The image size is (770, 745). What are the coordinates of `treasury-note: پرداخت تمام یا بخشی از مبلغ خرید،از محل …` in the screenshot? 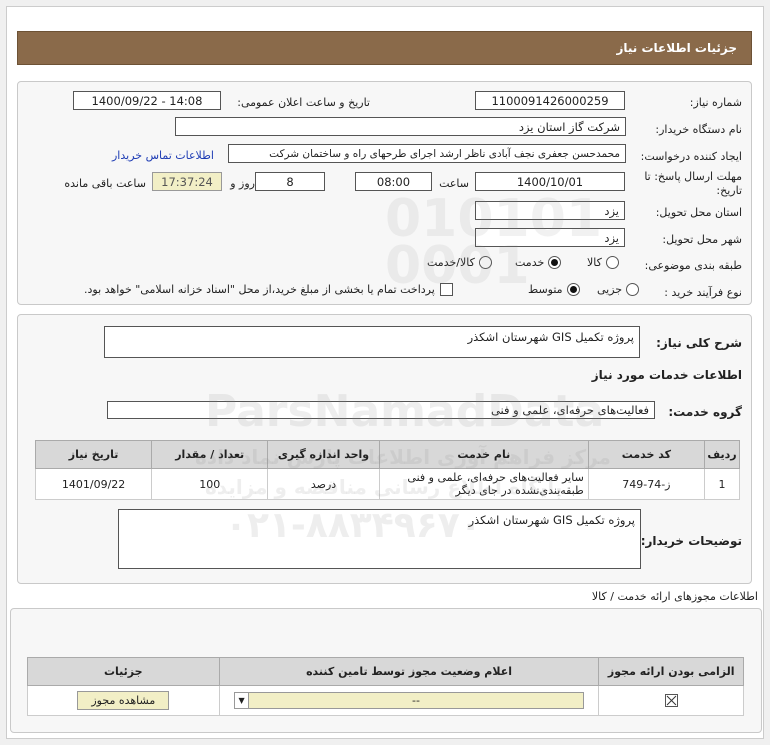 It's located at (259, 289).